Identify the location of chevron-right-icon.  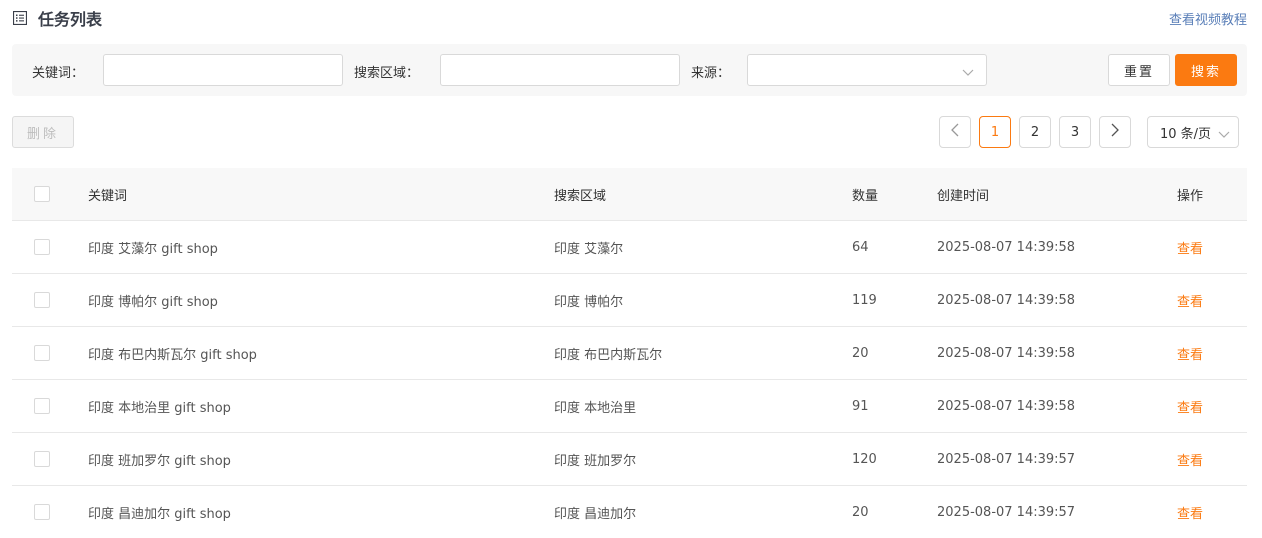
(1115, 132).